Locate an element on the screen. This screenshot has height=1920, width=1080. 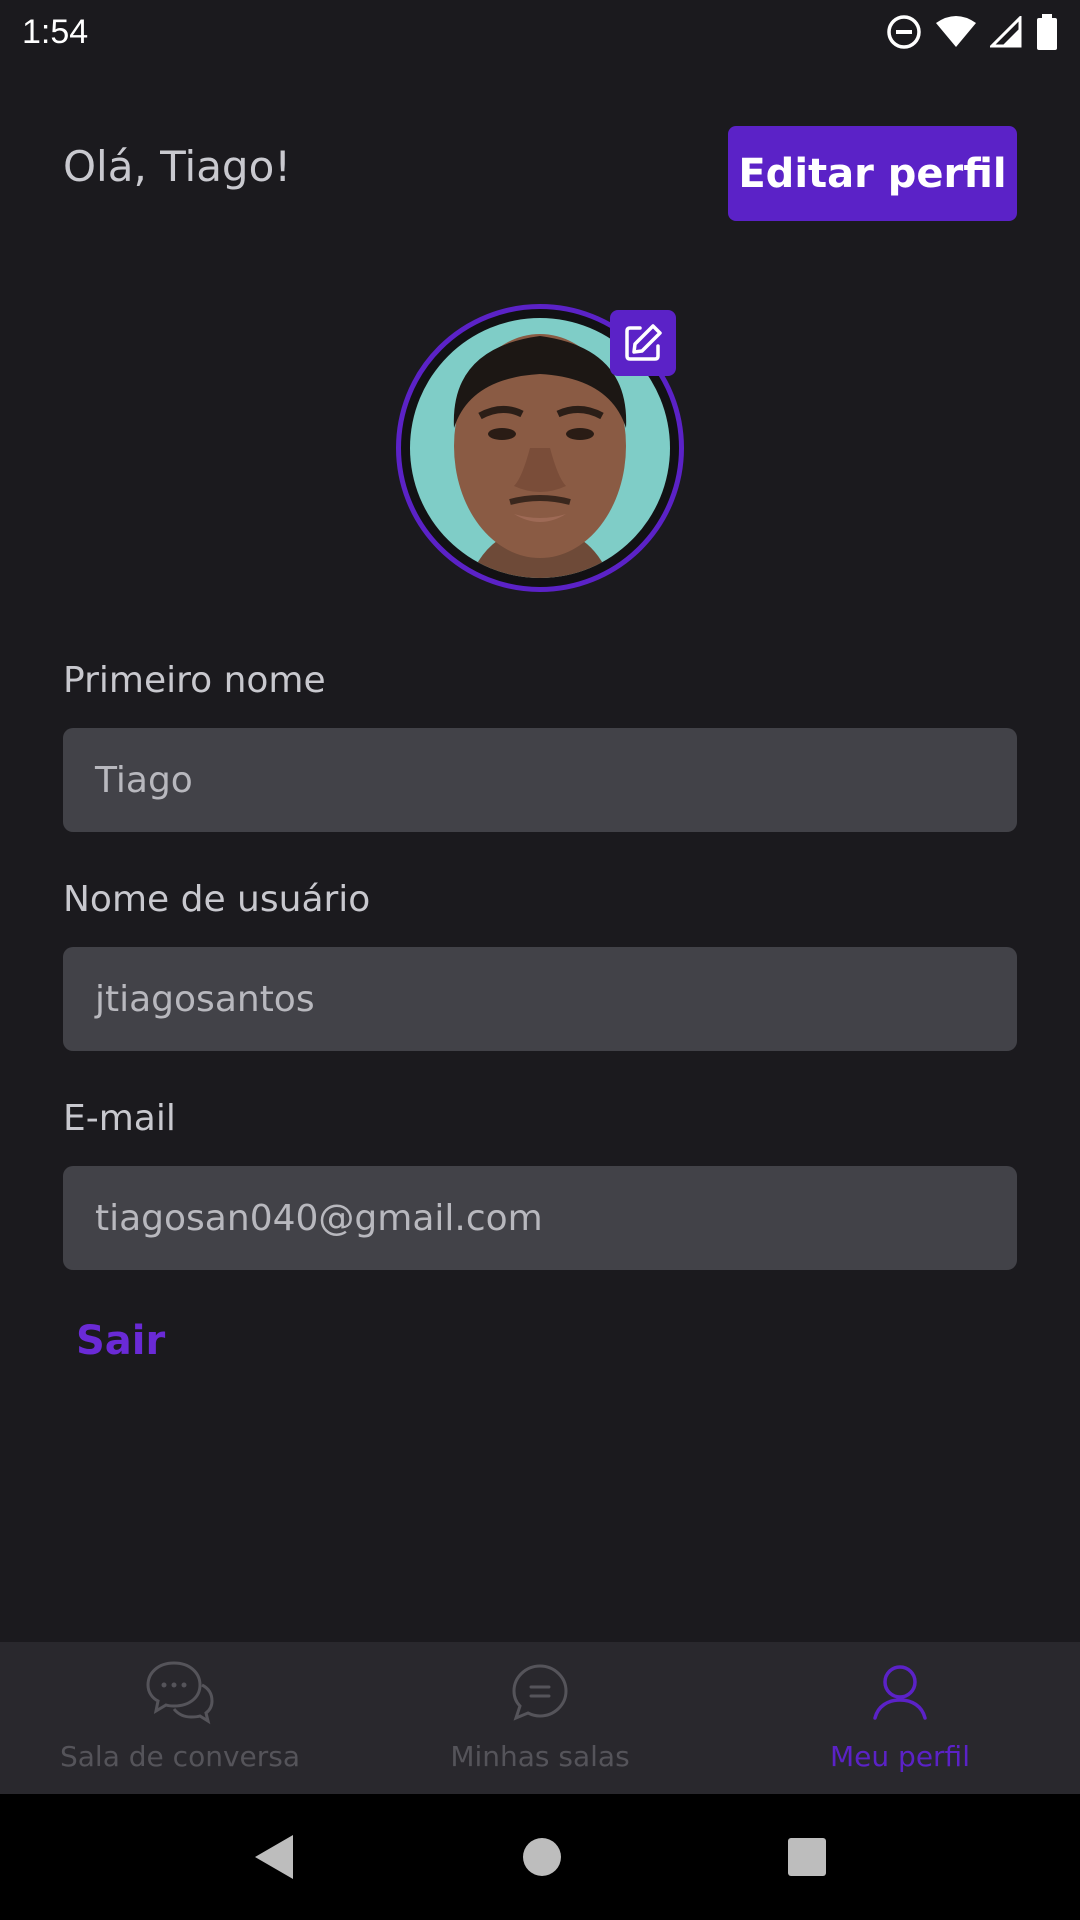
email-field: tiagosan040@gmail.com is located at coordinates (540, 1218).